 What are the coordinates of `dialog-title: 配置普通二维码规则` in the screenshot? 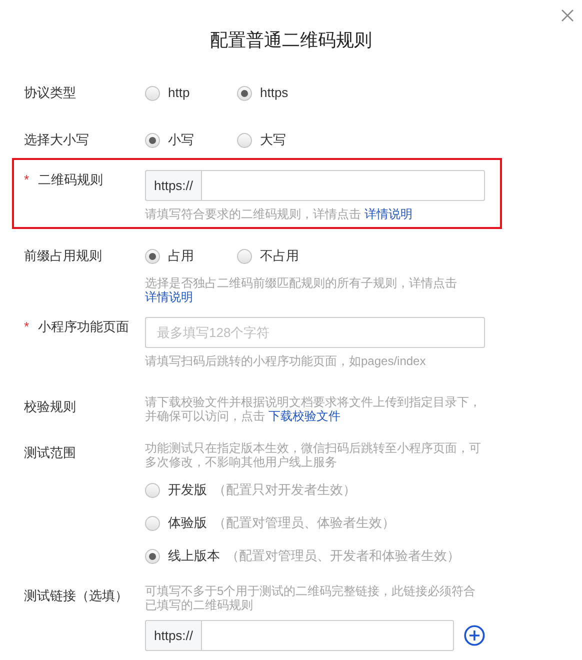 It's located at (291, 40).